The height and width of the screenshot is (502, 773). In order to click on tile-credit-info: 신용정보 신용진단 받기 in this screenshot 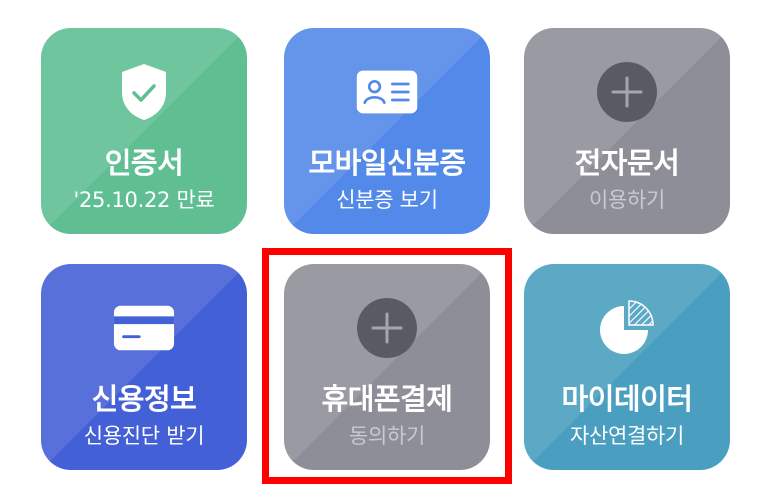, I will do `click(144, 367)`.